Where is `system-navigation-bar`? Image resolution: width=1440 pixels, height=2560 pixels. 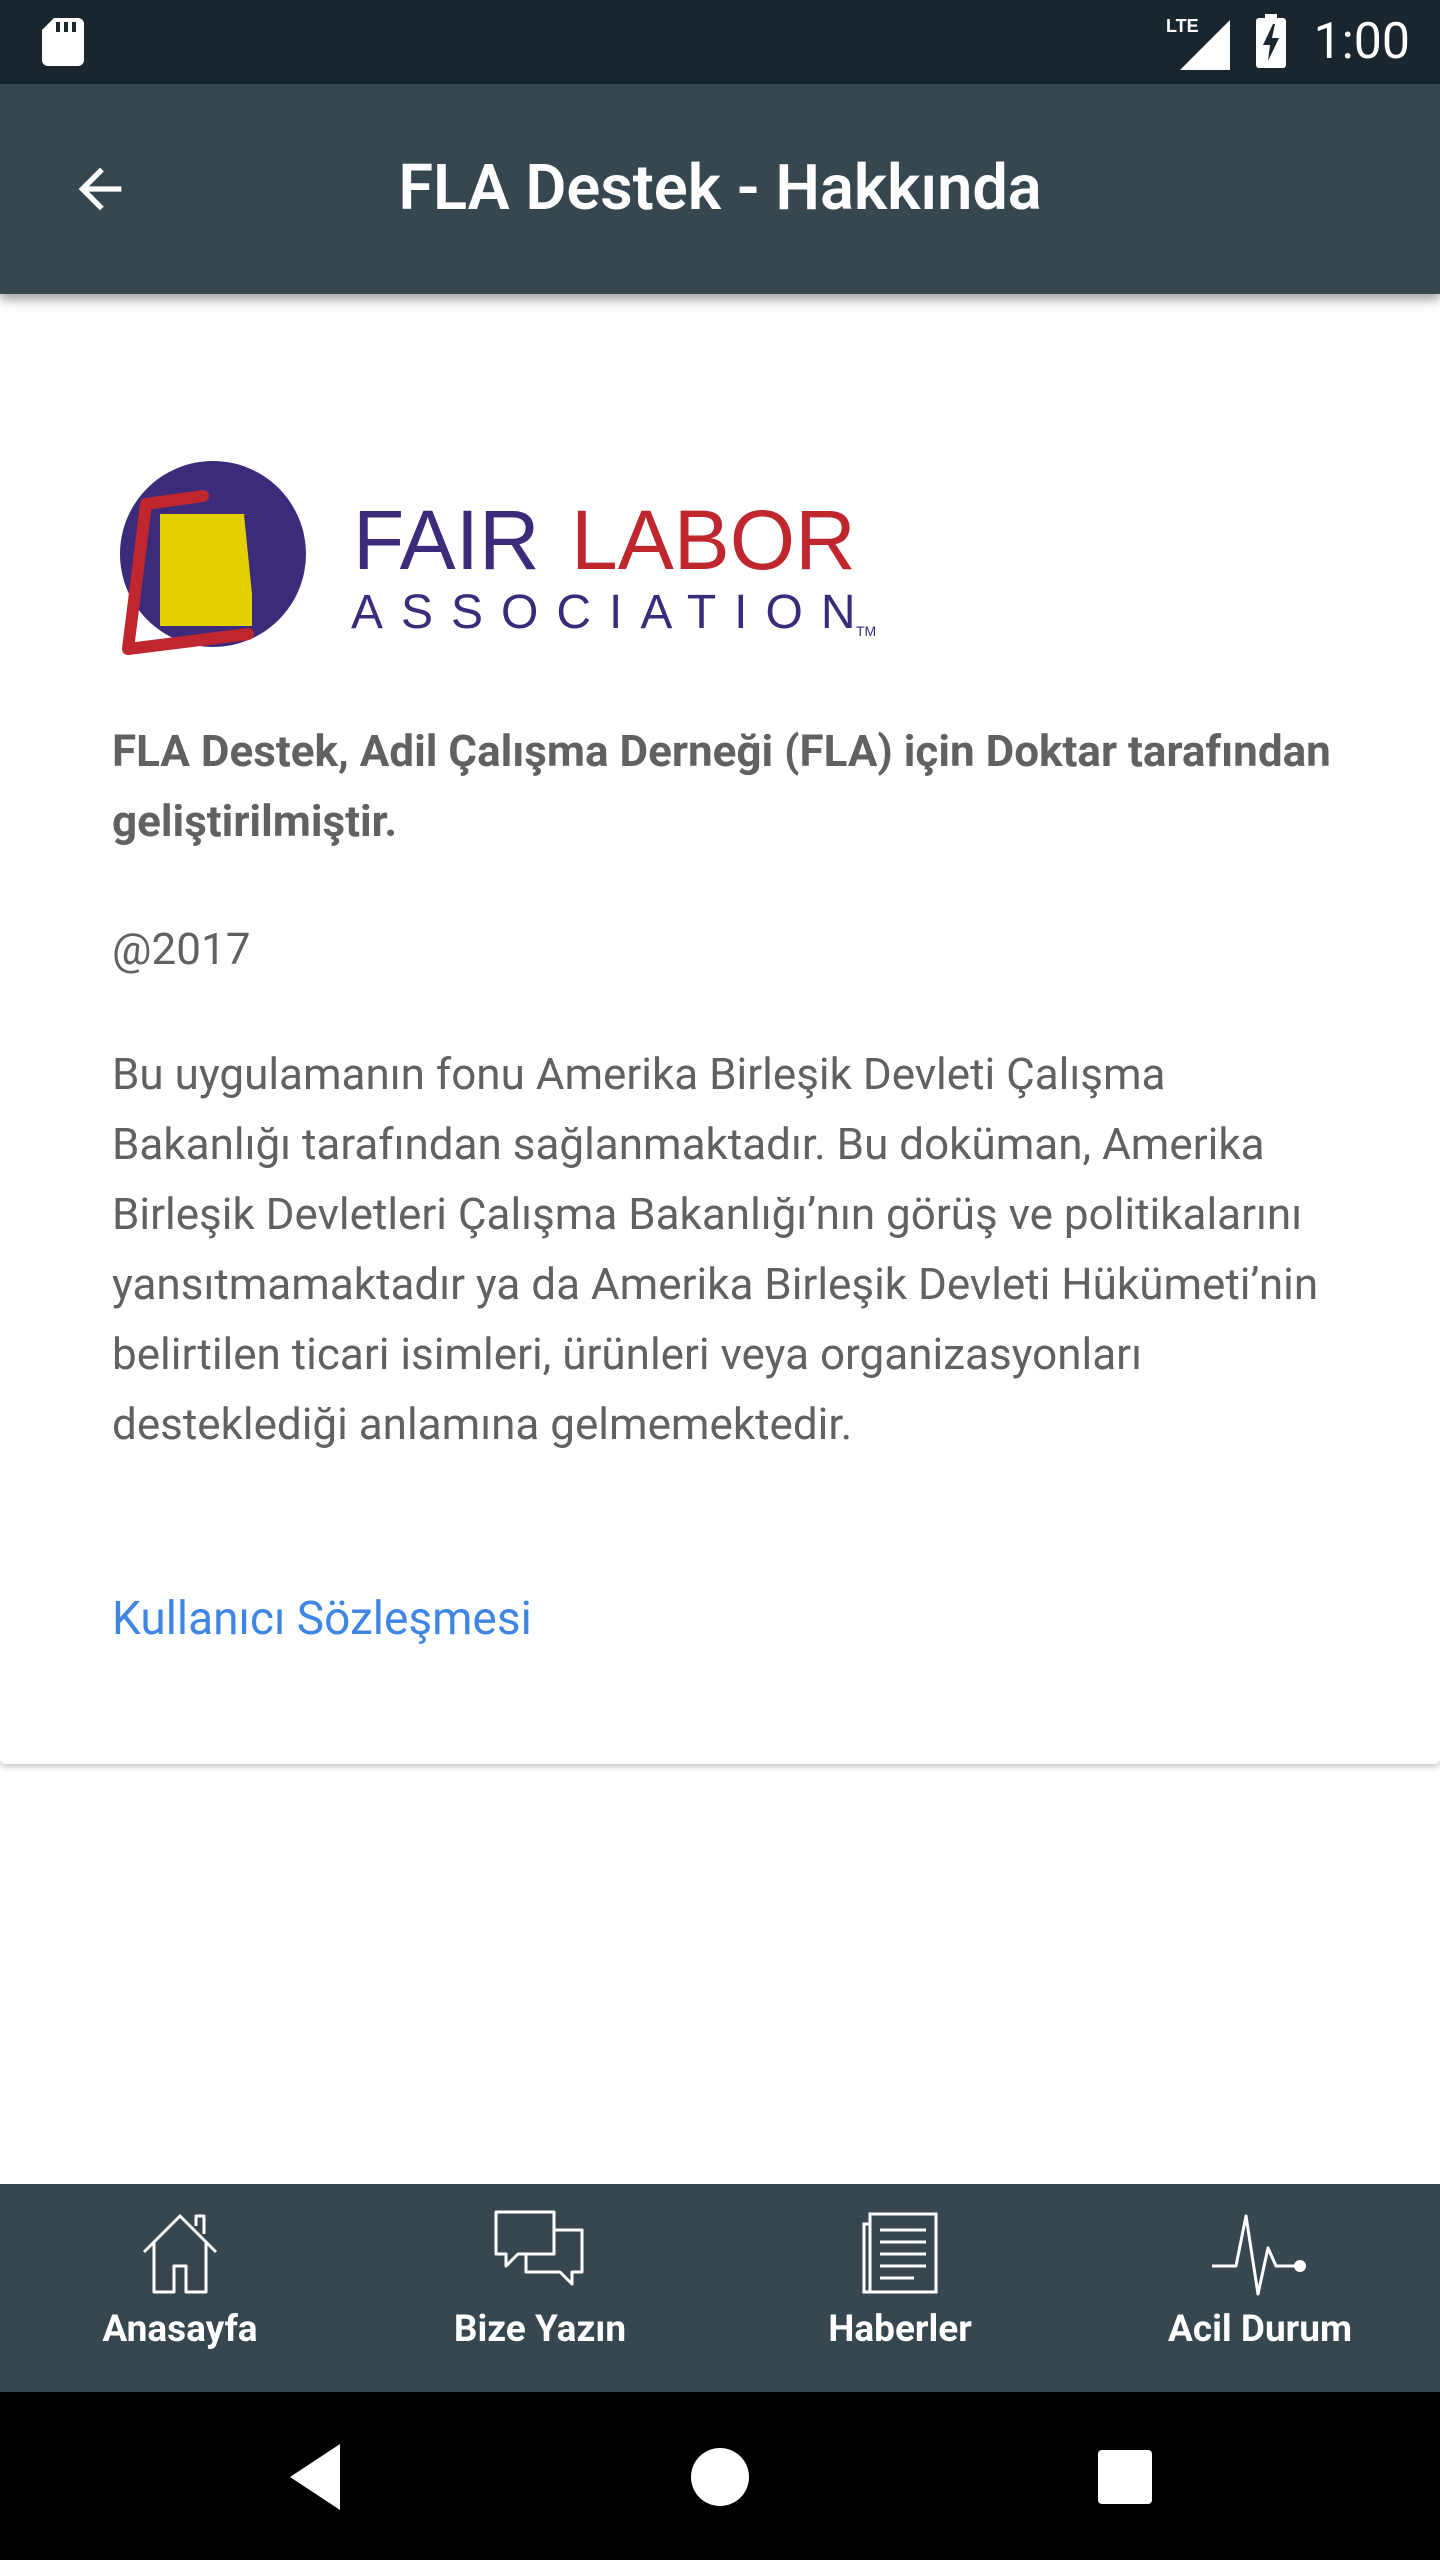
system-navigation-bar is located at coordinates (720, 2476).